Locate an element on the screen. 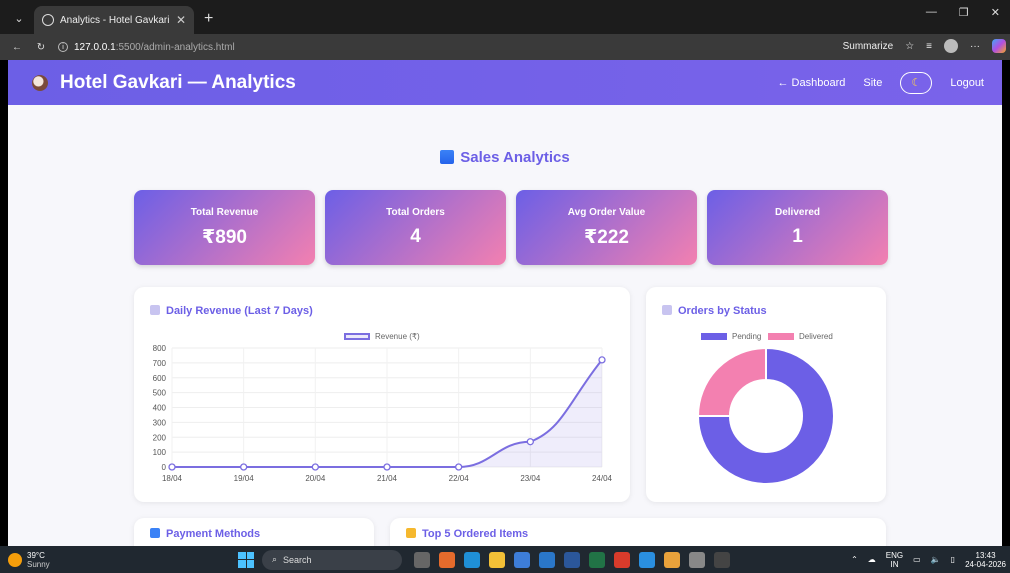 The width and height of the screenshot is (1010, 573). stat-label: Total Orders is located at coordinates (415, 212).